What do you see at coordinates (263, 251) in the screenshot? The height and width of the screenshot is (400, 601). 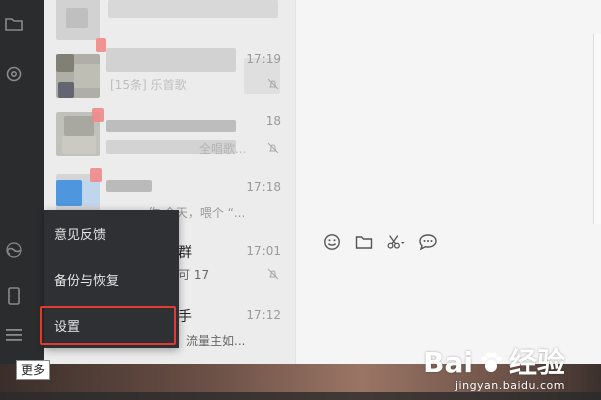 I see `chat-time: 17:01` at bounding box center [263, 251].